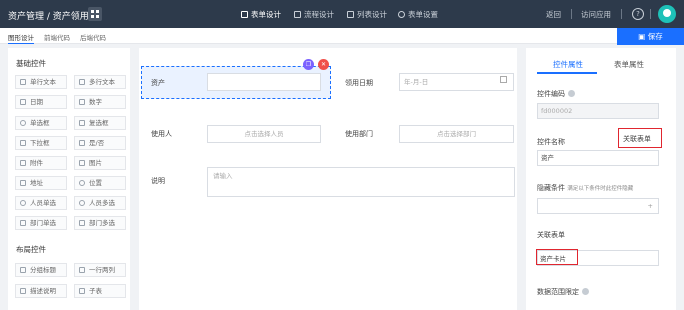  I want to click on ctrl-address: 地址, so click(41, 183).